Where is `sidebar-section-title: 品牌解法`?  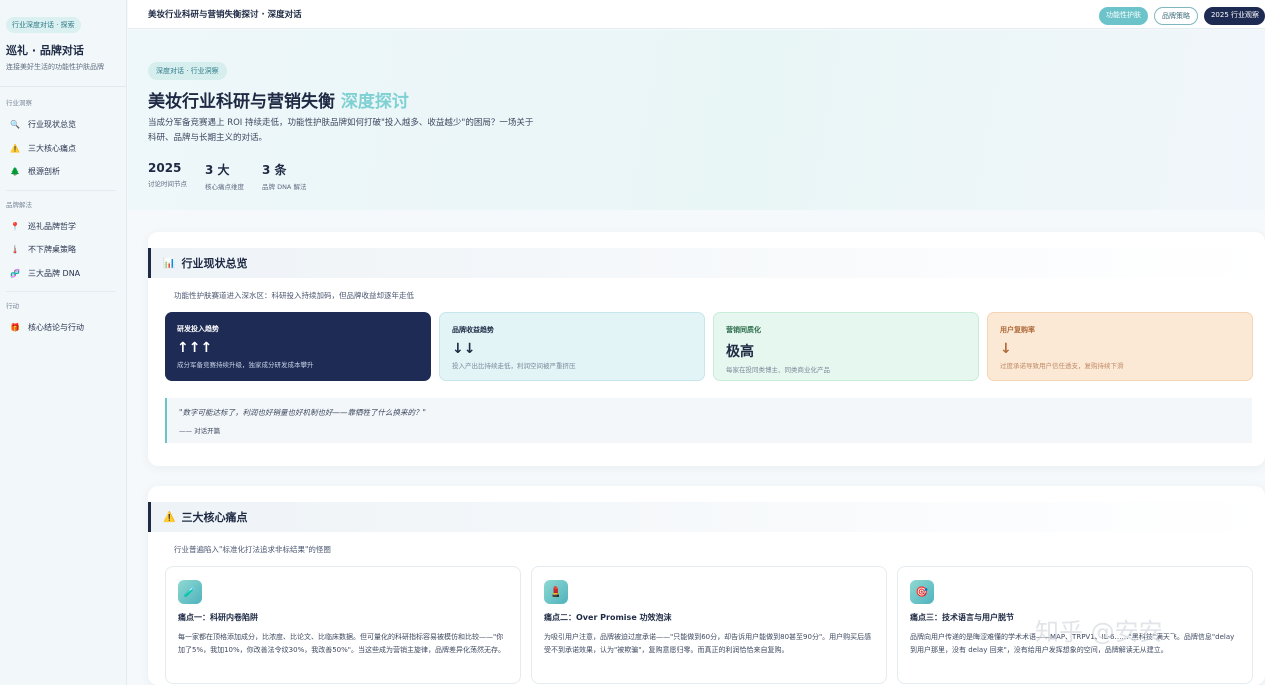 sidebar-section-title: 品牌解法 is located at coordinates (19, 204).